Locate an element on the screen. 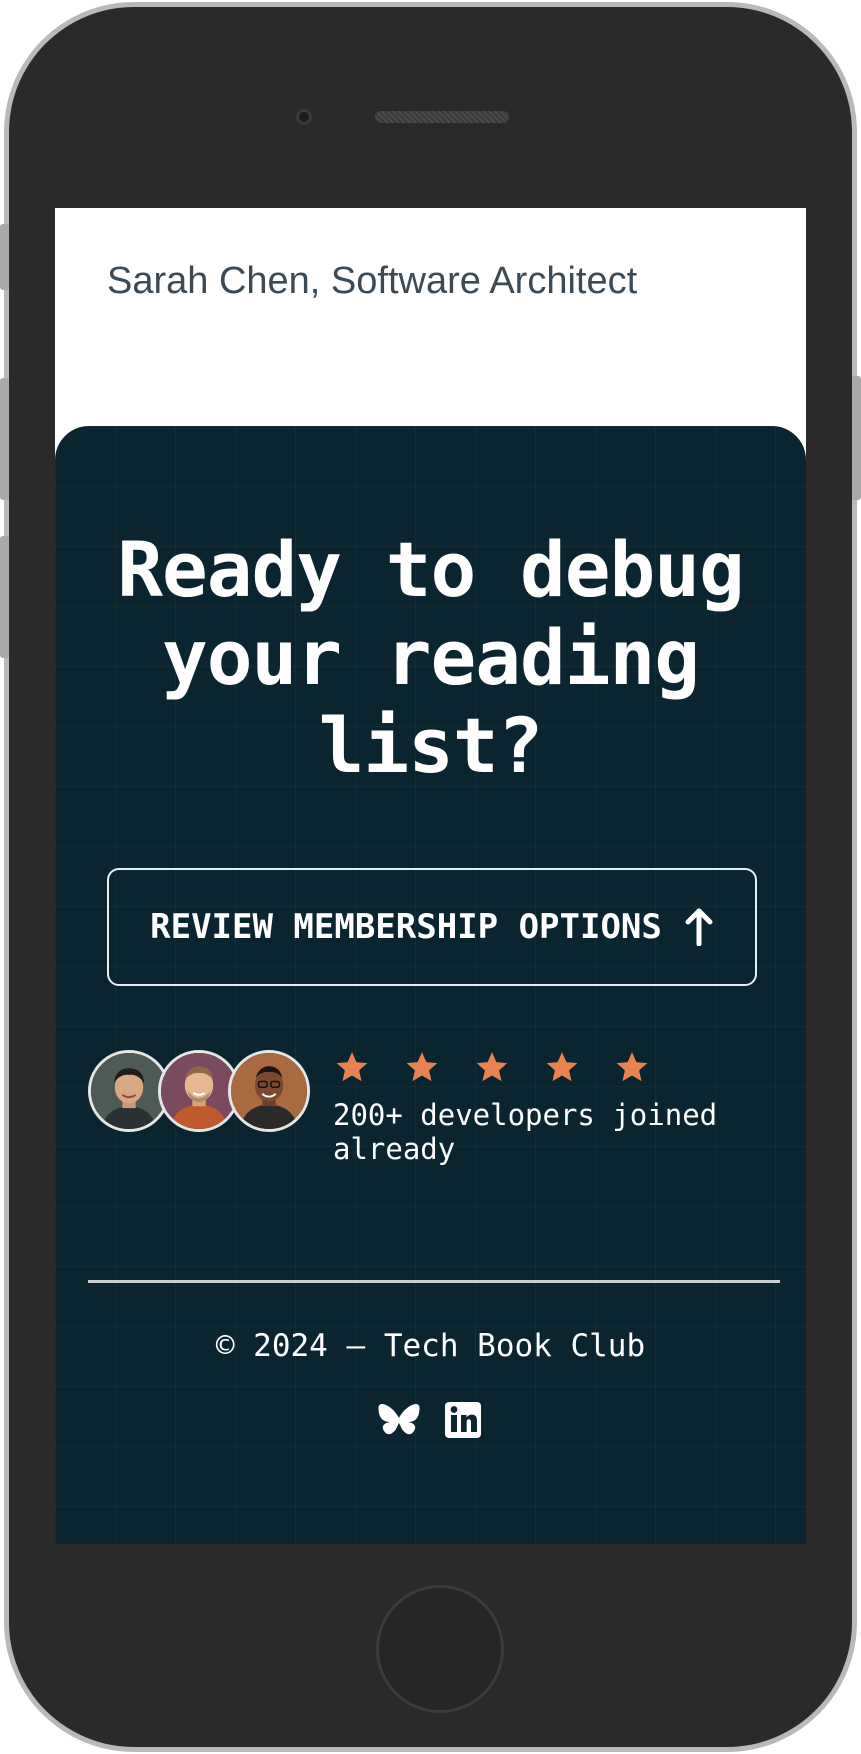  footer-divider is located at coordinates (434, 1281).